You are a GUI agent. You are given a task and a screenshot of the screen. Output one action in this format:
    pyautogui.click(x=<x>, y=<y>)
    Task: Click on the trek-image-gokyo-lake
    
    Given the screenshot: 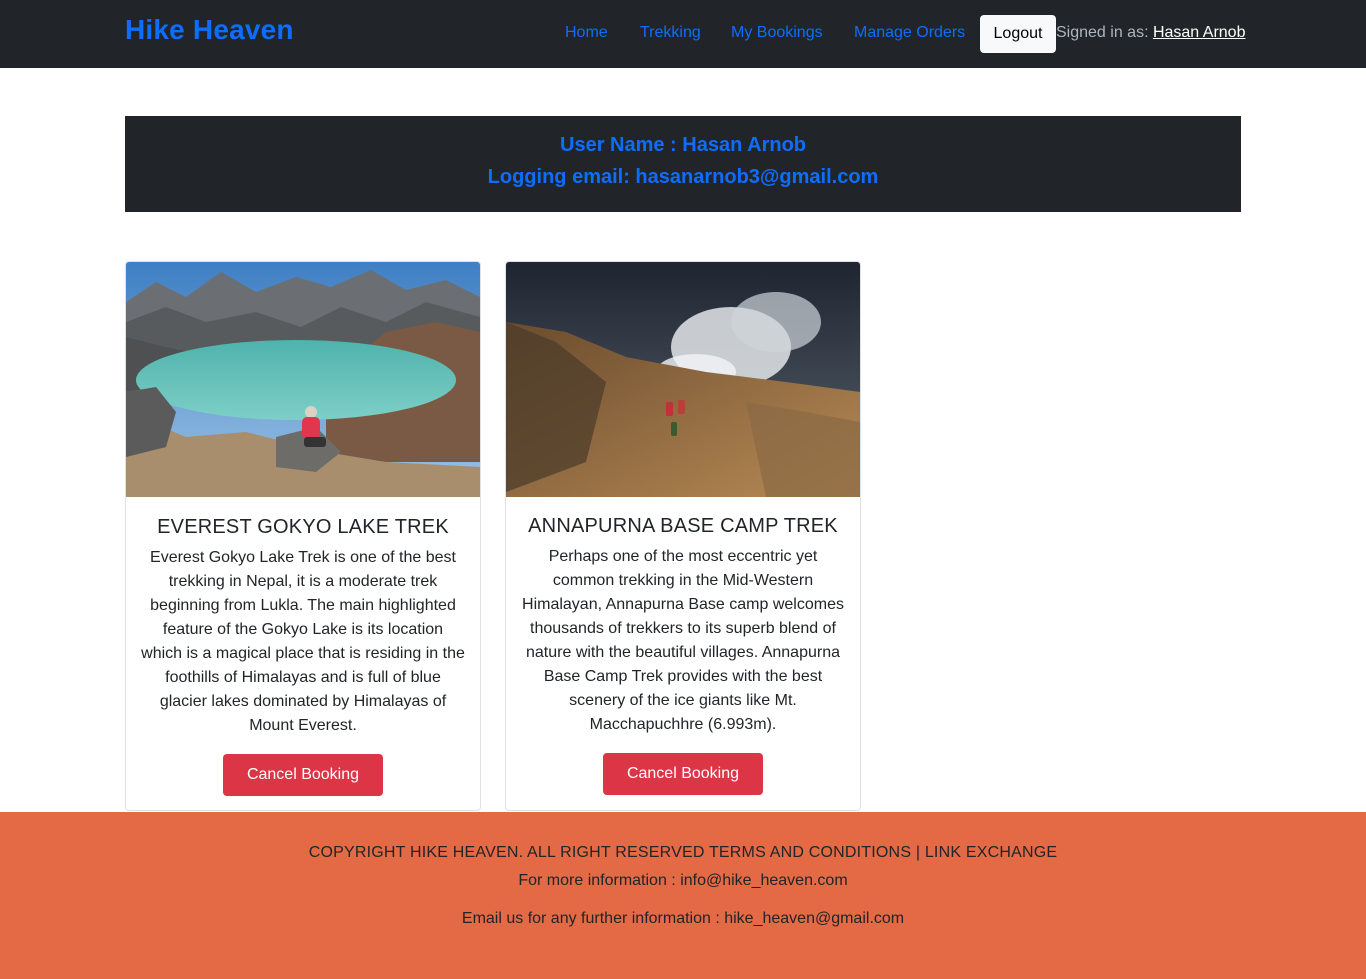 What is the action you would take?
    pyautogui.click(x=303, y=379)
    